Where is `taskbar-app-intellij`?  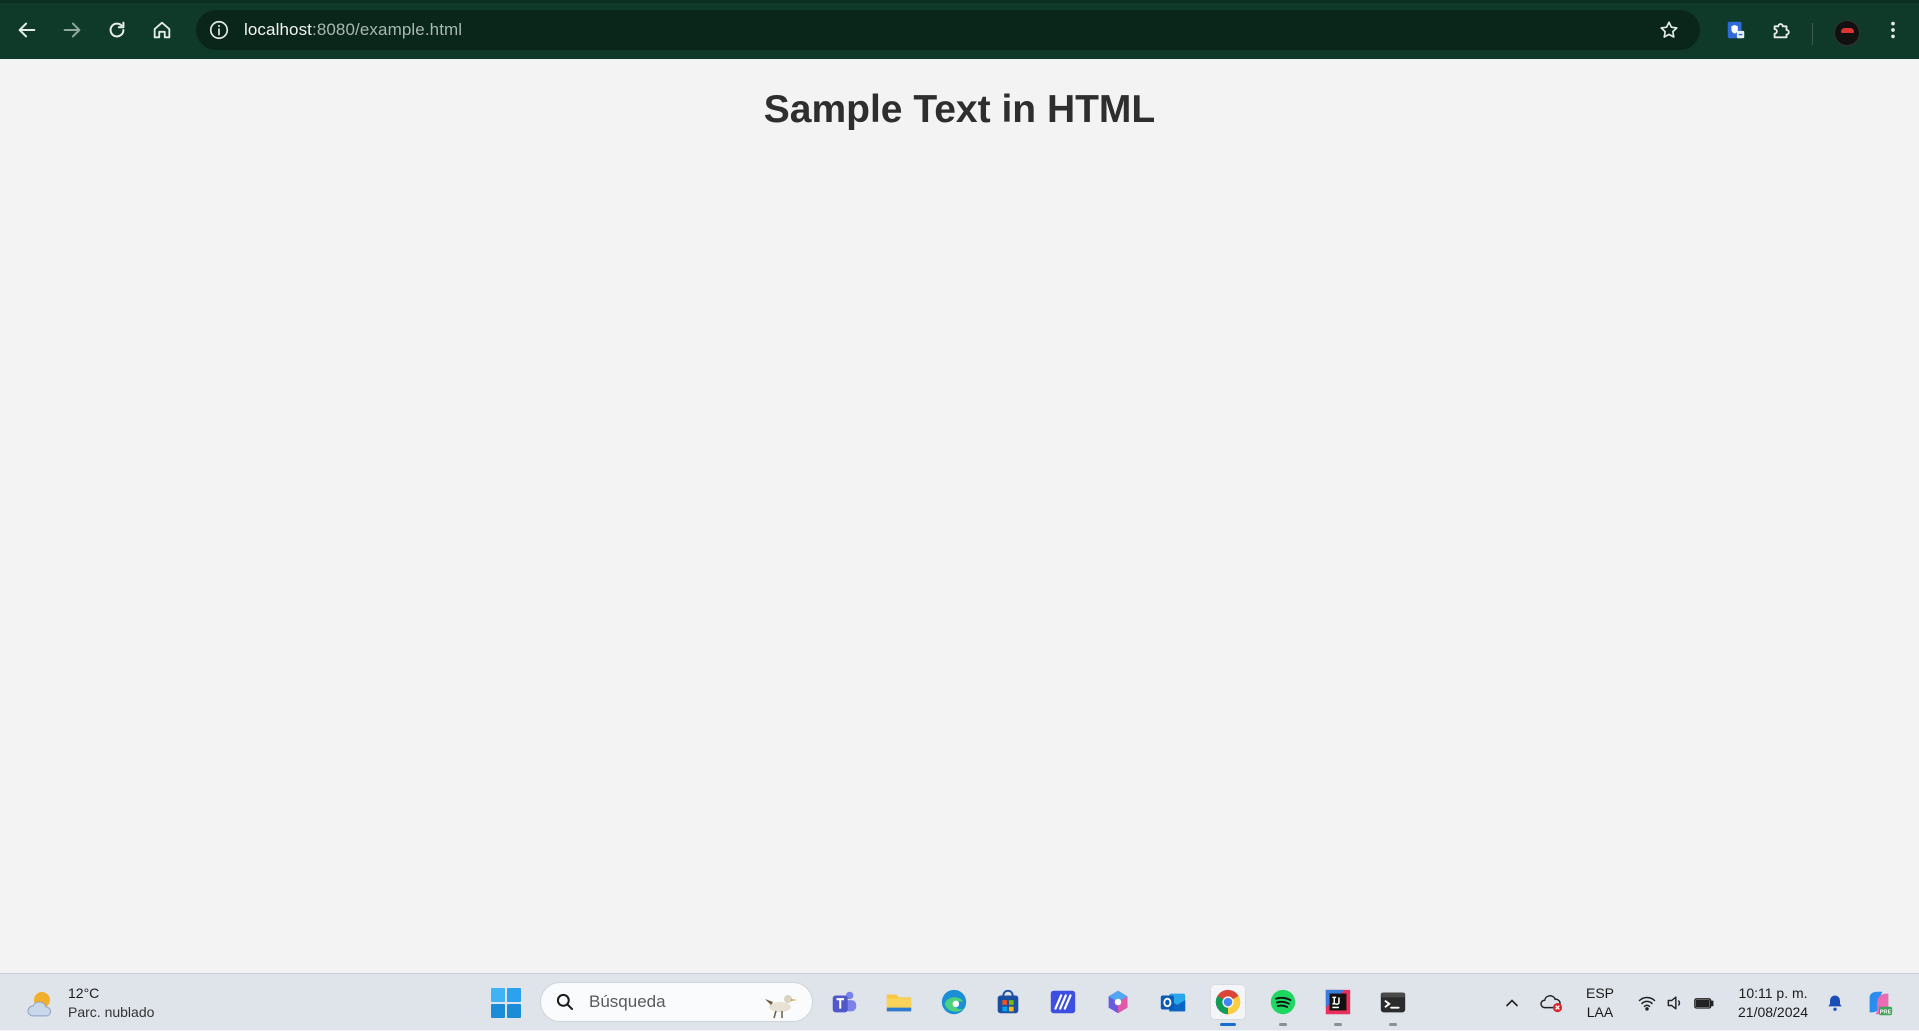
taskbar-app-intellij is located at coordinates (1338, 1005).